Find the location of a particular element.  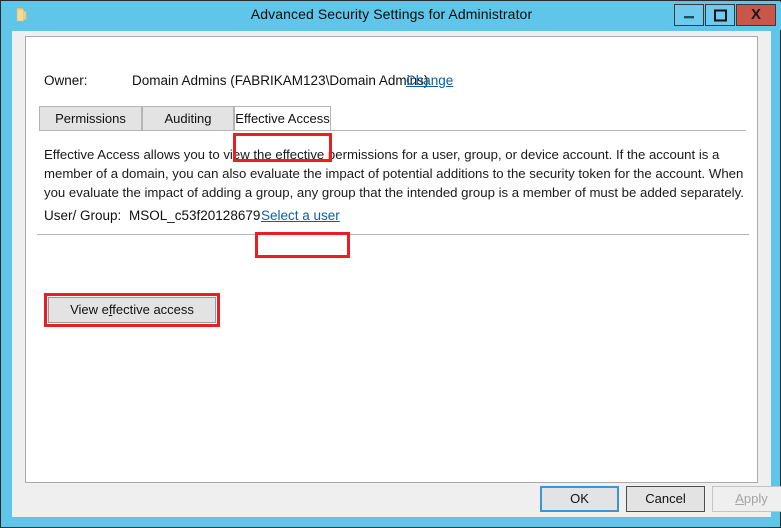

maximize-button is located at coordinates (720, 15).